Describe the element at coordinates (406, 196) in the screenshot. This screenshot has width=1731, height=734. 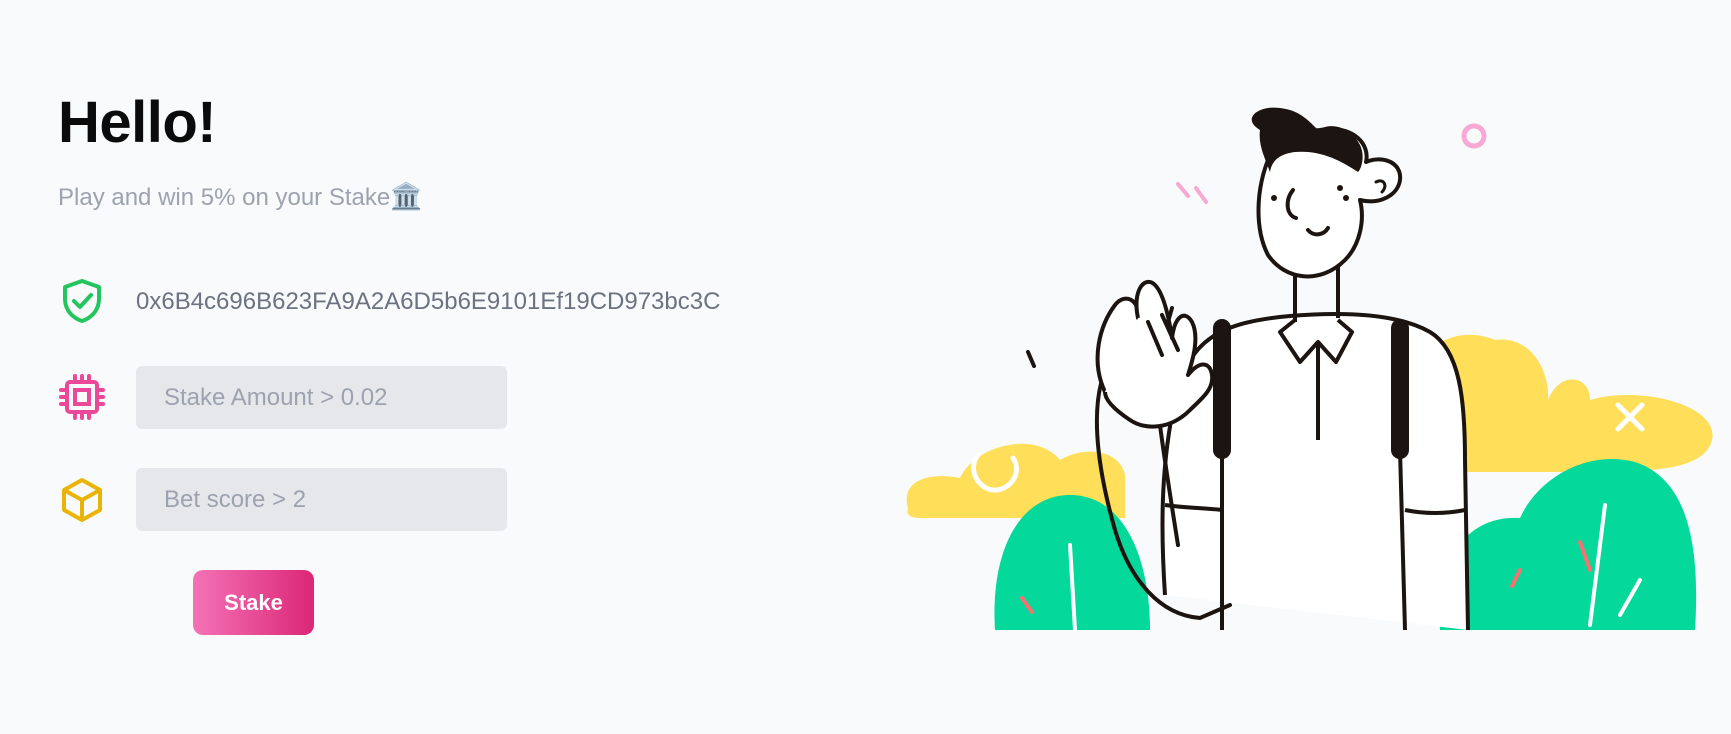
I see `bank-emoji: 🏛️` at that location.